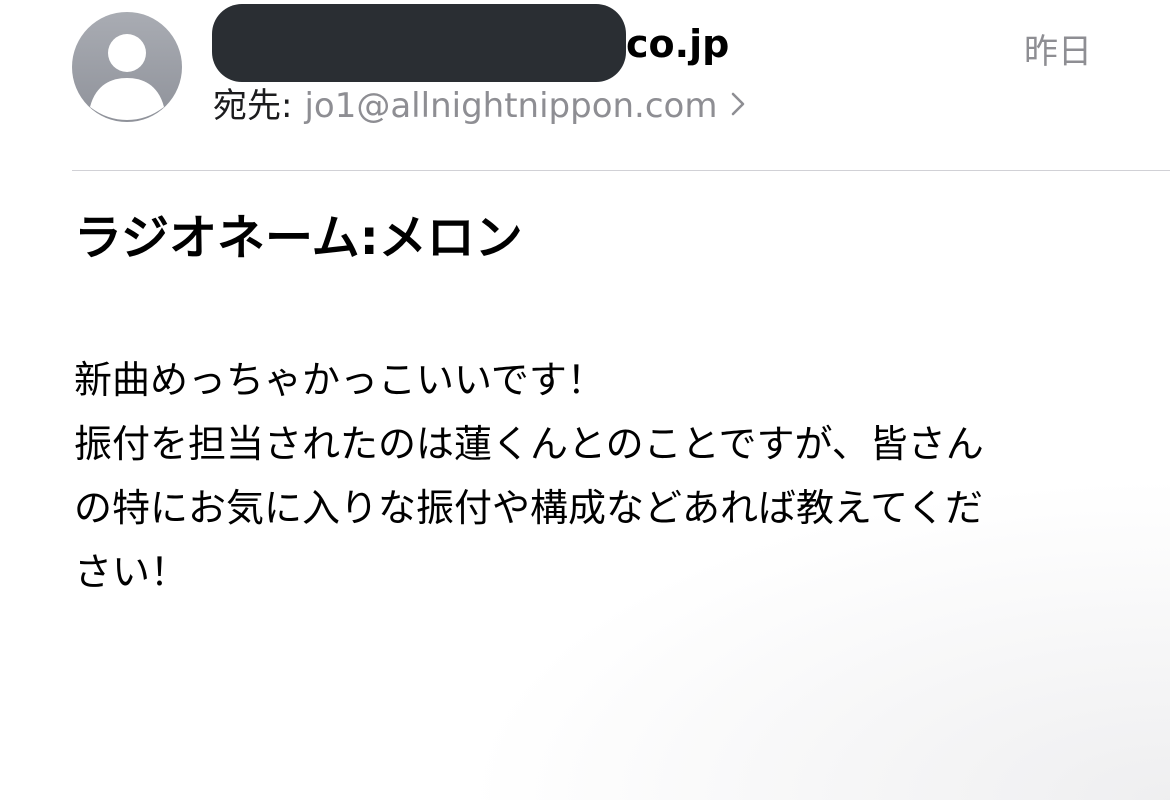 The width and height of the screenshot is (1170, 800). What do you see at coordinates (339, 380) in the screenshot?
I see `body-line: 新曲めっちゃかっこいいです！` at bounding box center [339, 380].